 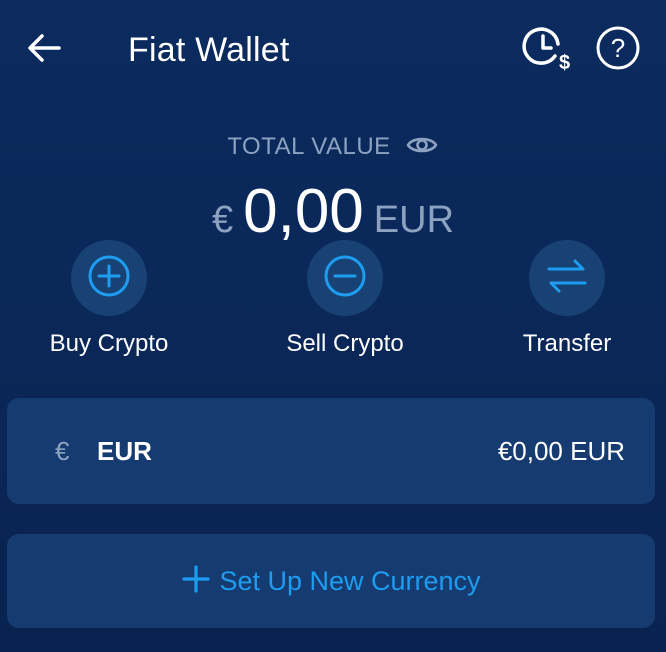 What do you see at coordinates (567, 343) in the screenshot?
I see `transfer-label: Transfer` at bounding box center [567, 343].